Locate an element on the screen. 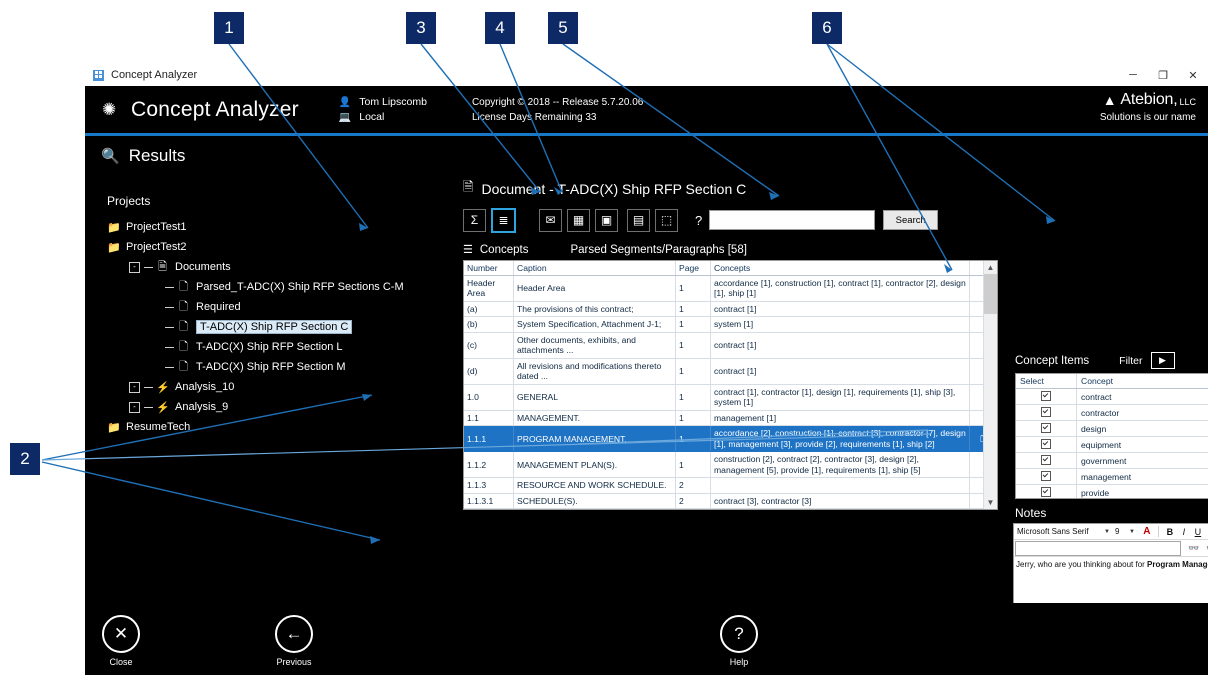 The image size is (1223, 687). tree-item-label: T-ADC(X) Ship RFP Section C is located at coordinates (274, 327).